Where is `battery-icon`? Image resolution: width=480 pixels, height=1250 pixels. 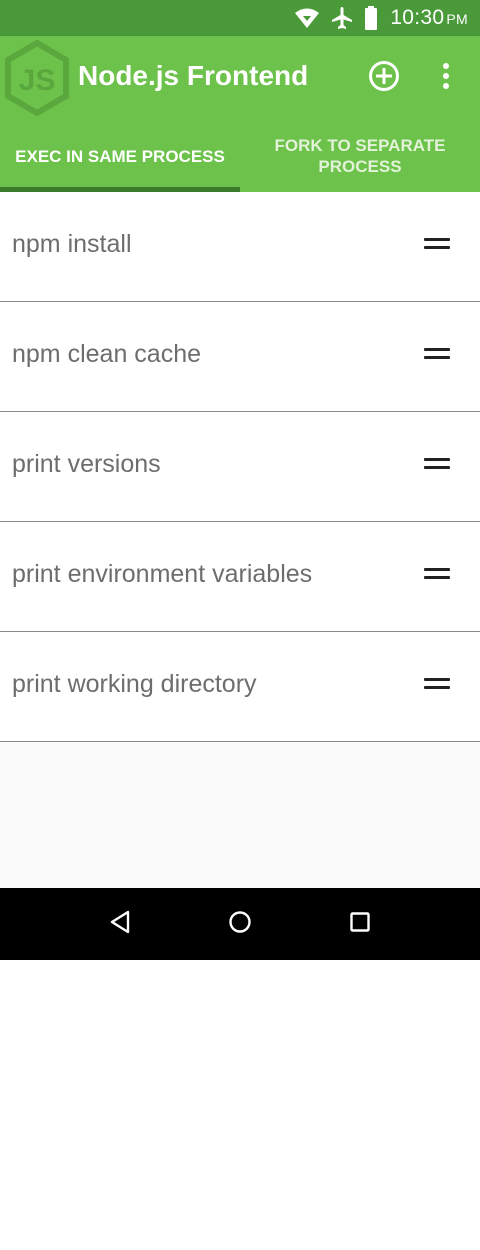
battery-icon is located at coordinates (371, 18).